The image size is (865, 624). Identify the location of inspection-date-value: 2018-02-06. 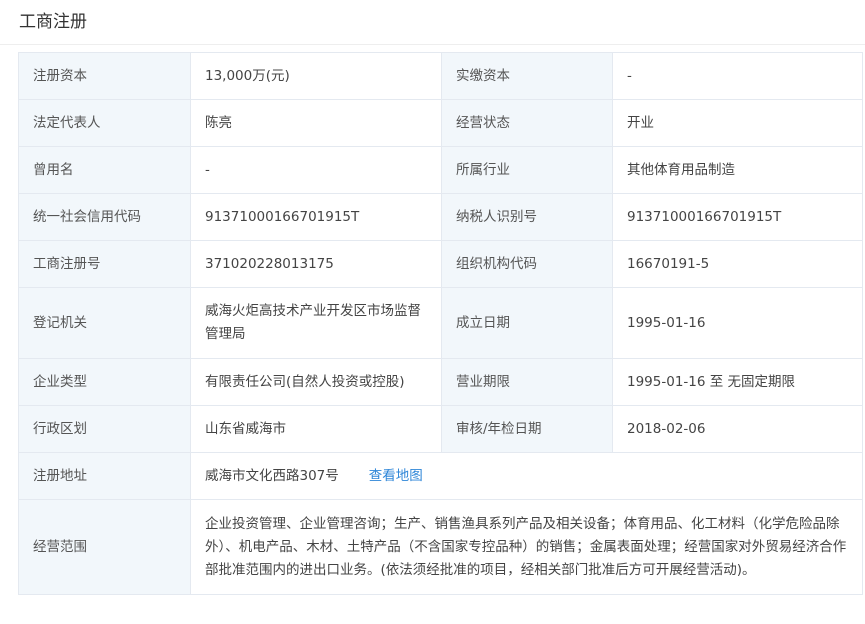
(737, 429).